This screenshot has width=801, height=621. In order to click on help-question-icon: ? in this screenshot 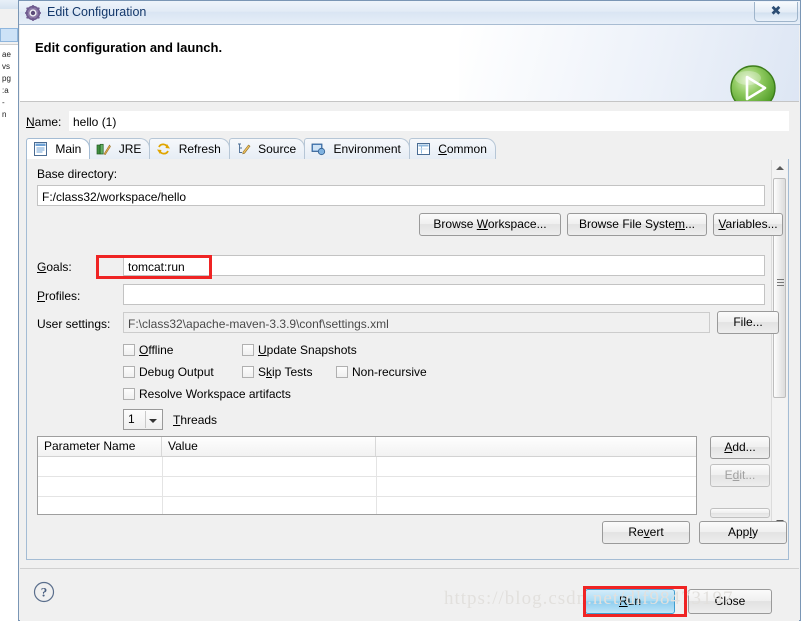, I will do `click(44, 592)`.